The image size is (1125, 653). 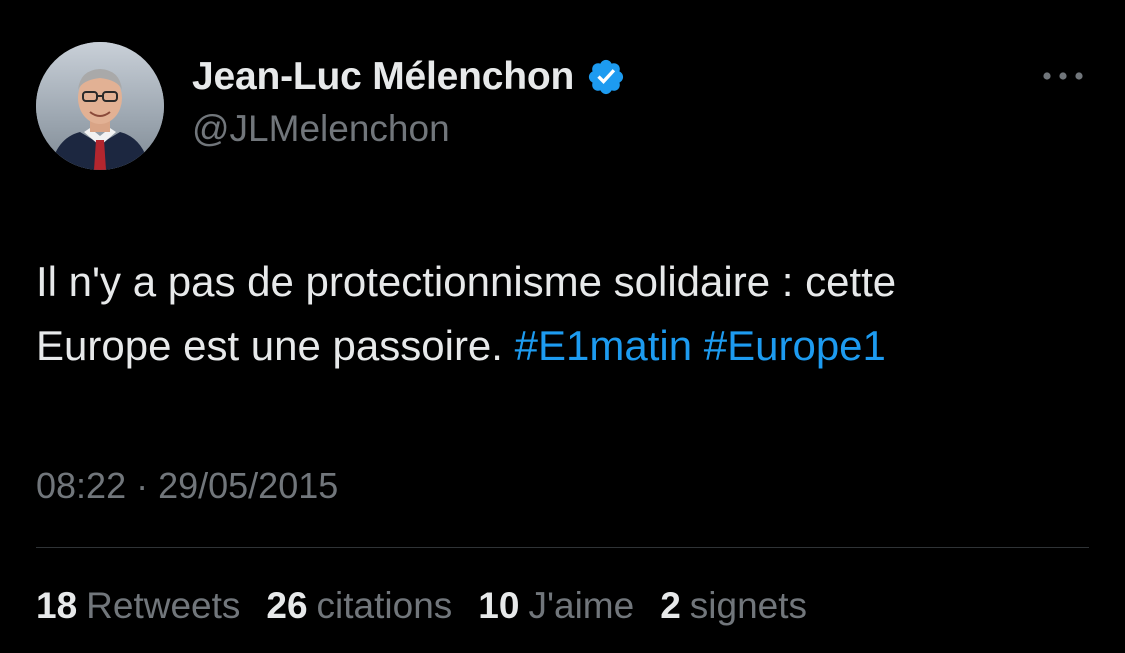 What do you see at coordinates (581, 605) in the screenshot?
I see `stat-label: J'aime` at bounding box center [581, 605].